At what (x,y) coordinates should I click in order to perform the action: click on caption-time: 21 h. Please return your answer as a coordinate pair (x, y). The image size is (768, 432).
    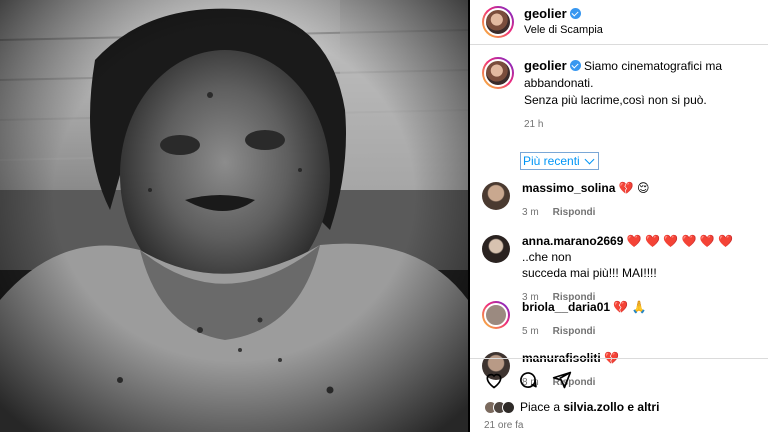
    Looking at the image, I should click on (534, 124).